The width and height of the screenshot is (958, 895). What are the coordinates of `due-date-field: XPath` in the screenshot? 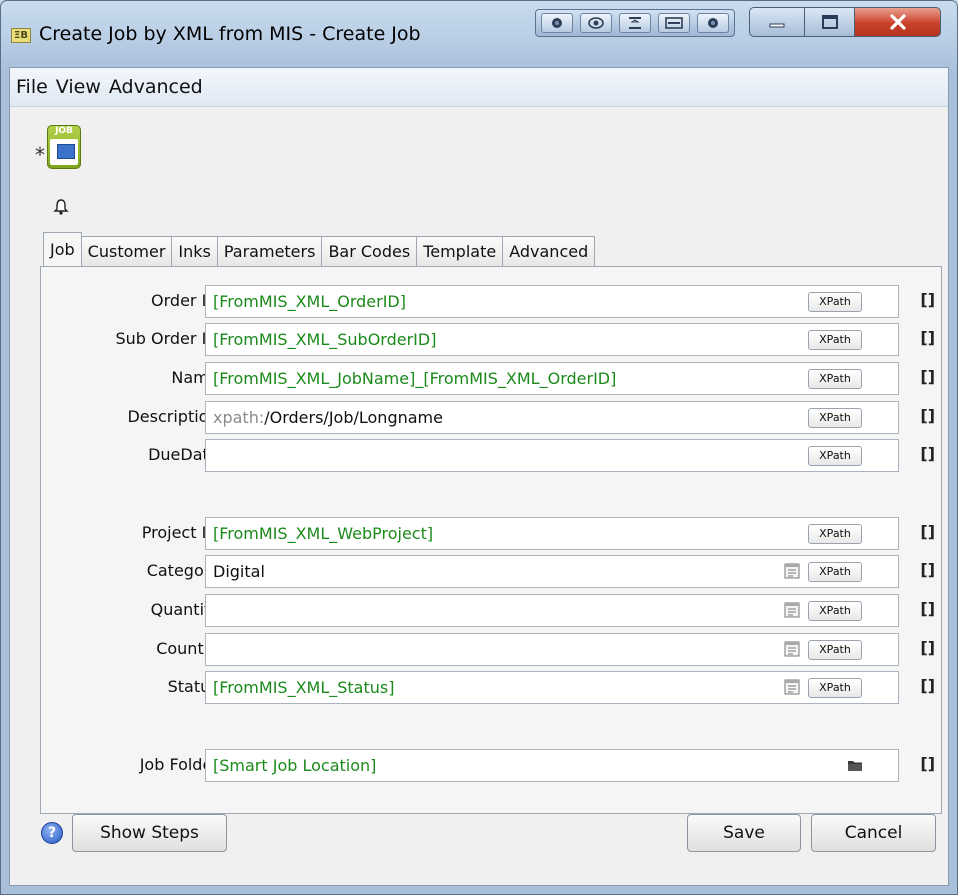 It's located at (552, 455).